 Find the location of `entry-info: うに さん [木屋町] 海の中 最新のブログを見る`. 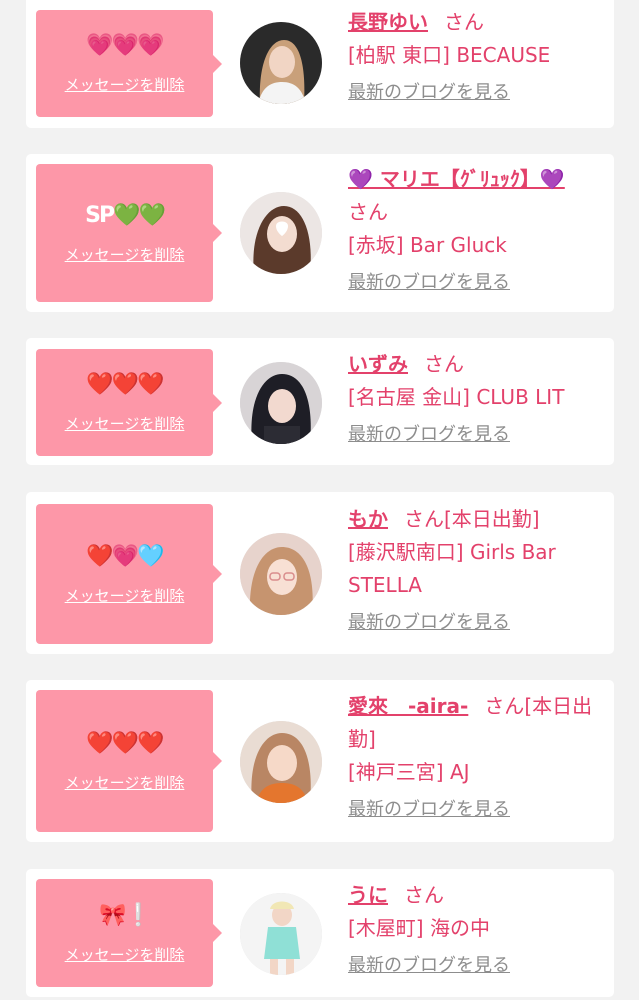

entry-info: うに さん [木屋町] 海の中 最新のブログを見る is located at coordinates (475, 930).